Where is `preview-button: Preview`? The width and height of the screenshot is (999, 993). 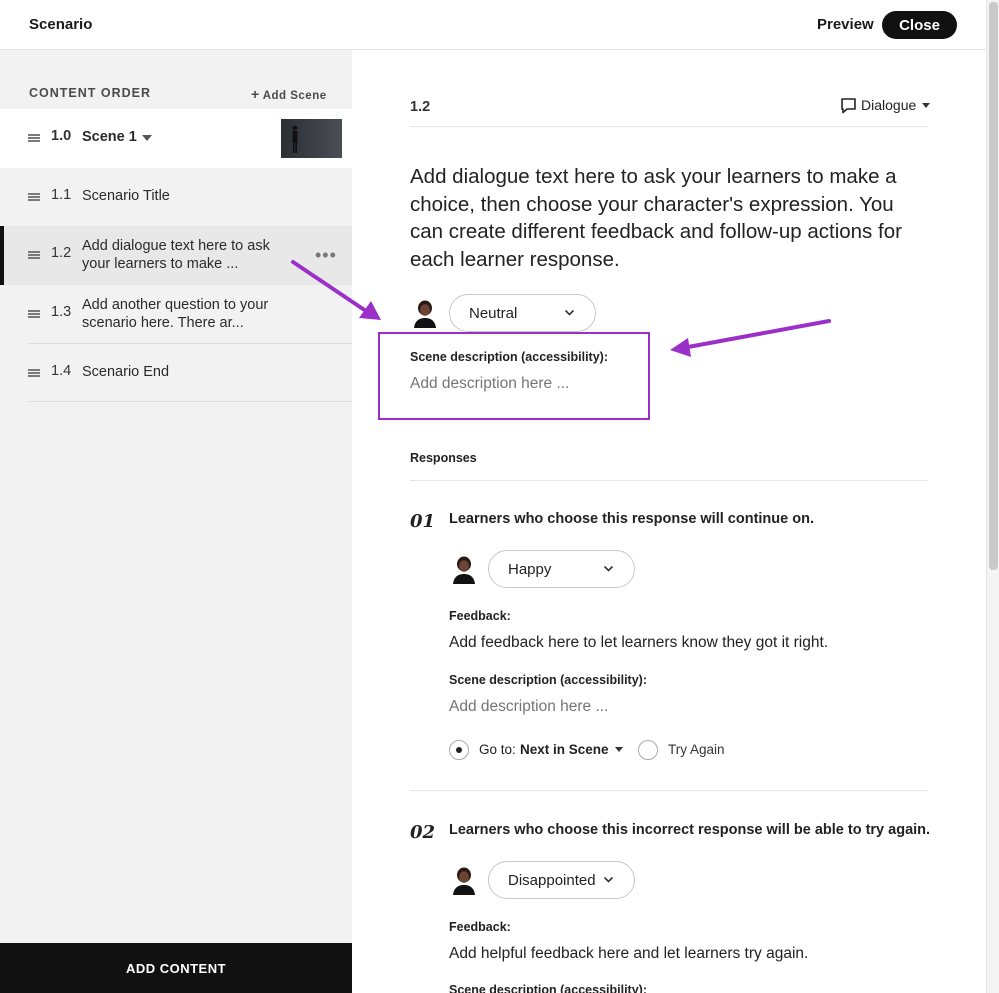
preview-button: Preview is located at coordinates (845, 24).